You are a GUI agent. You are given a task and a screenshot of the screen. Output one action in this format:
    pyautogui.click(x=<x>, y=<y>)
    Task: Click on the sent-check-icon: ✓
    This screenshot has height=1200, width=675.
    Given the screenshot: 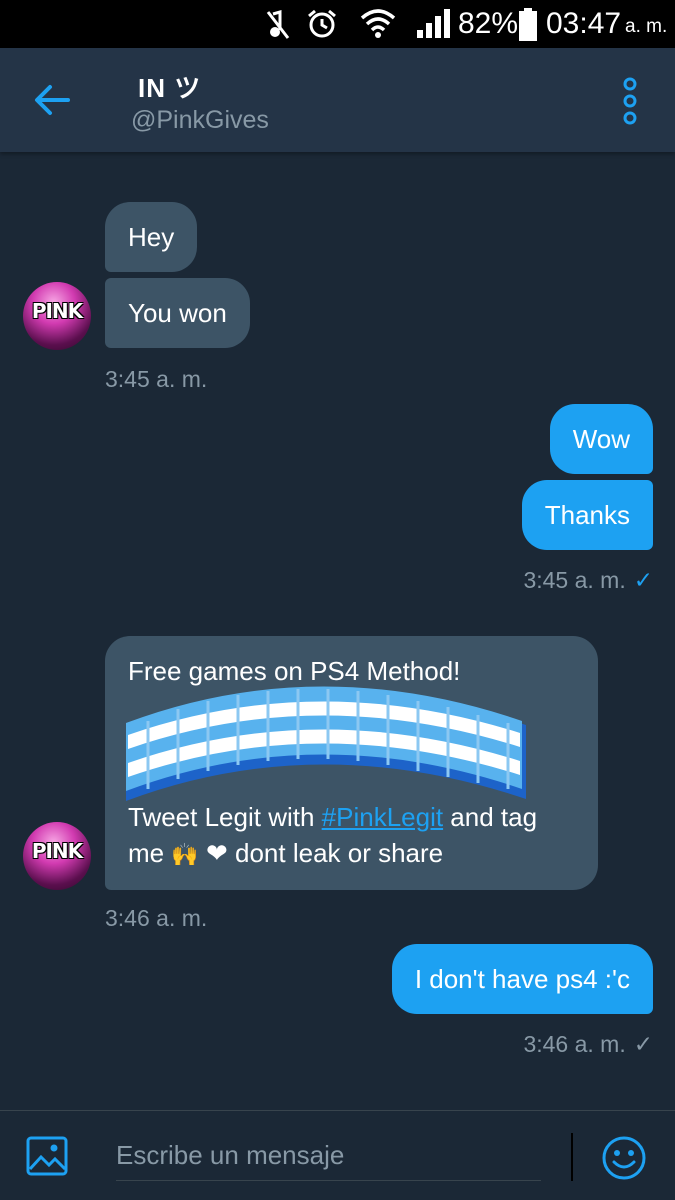 What is the action you would take?
    pyautogui.click(x=643, y=1044)
    